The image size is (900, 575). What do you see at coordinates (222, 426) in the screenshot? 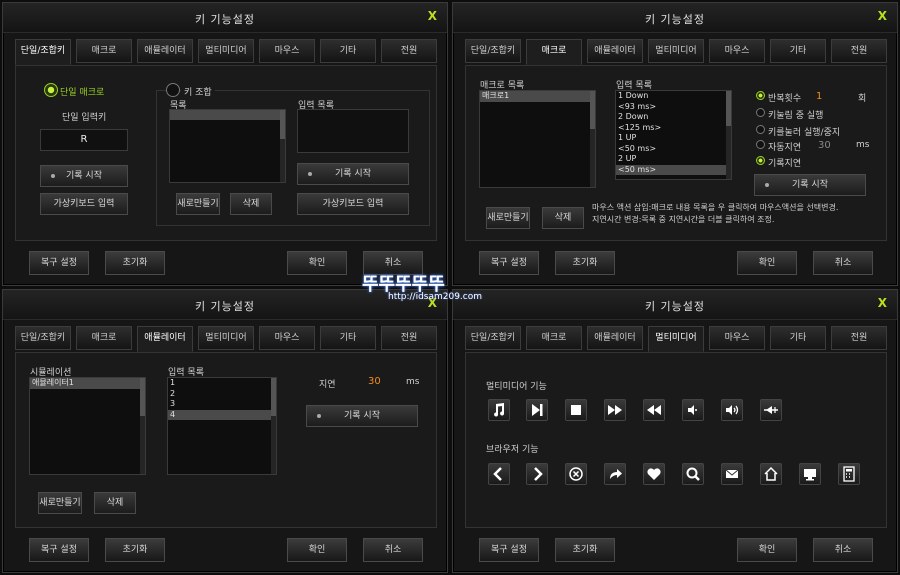
I see `input-list: 1 2 3 4` at bounding box center [222, 426].